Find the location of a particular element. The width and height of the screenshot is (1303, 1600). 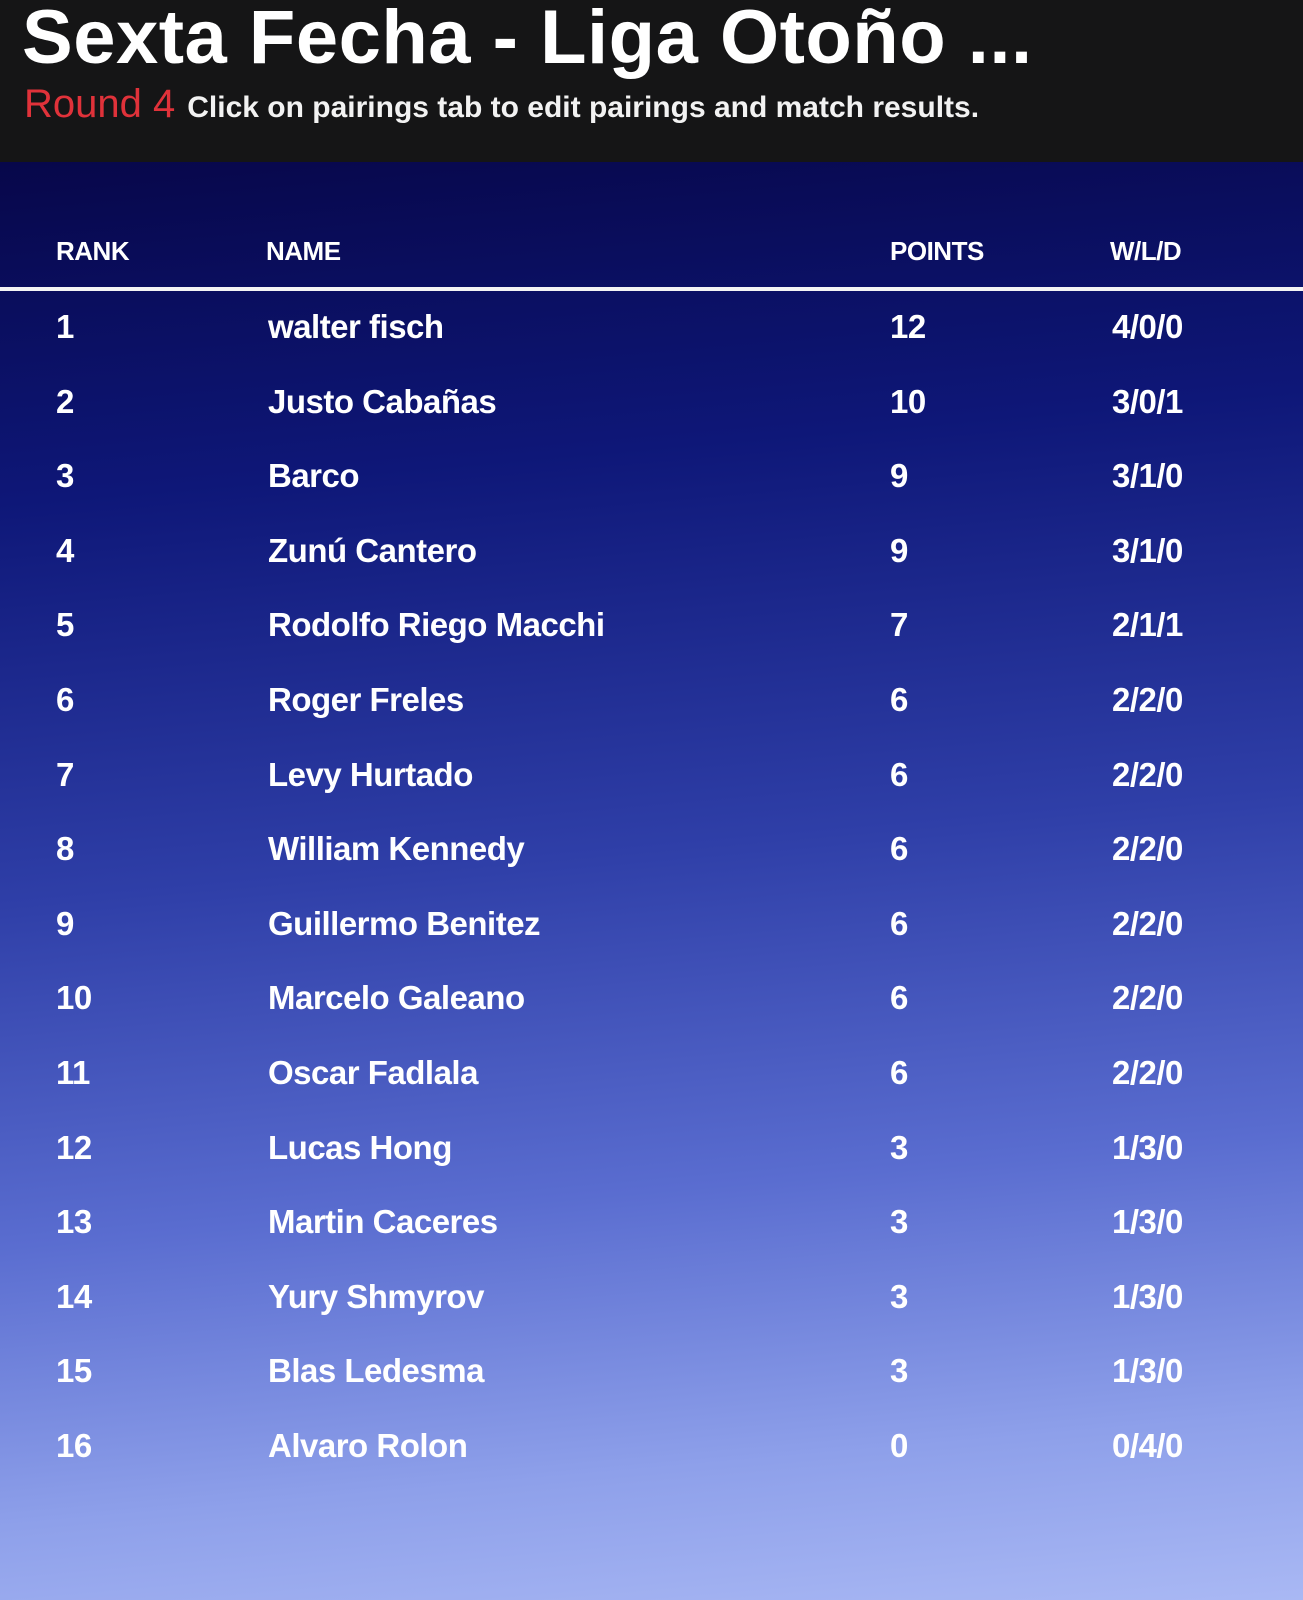

rank-cell: 1 is located at coordinates (65, 326).